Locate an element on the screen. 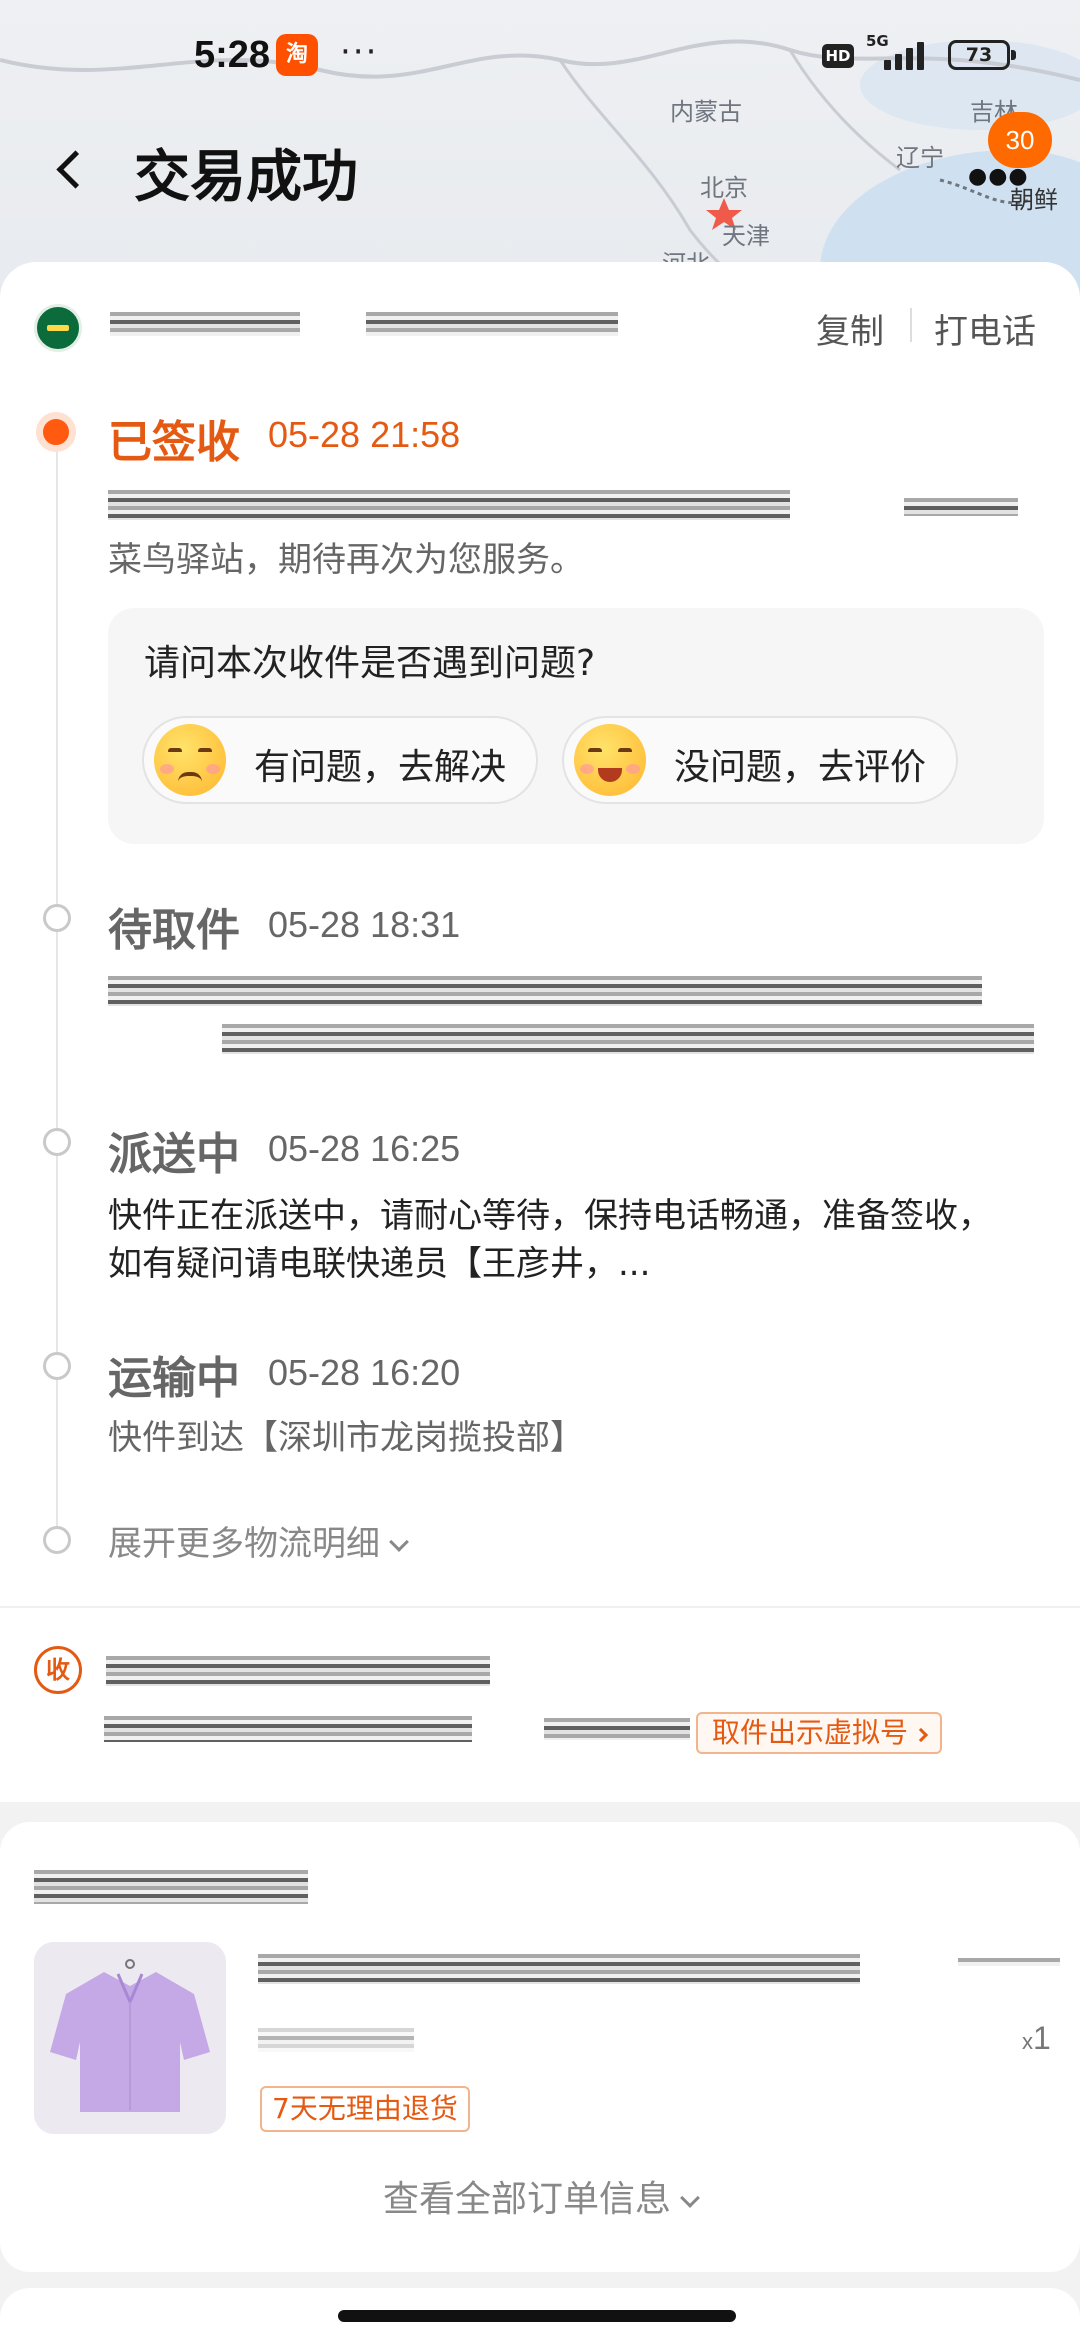  call-courier-button: 打电话 is located at coordinates (985, 328).